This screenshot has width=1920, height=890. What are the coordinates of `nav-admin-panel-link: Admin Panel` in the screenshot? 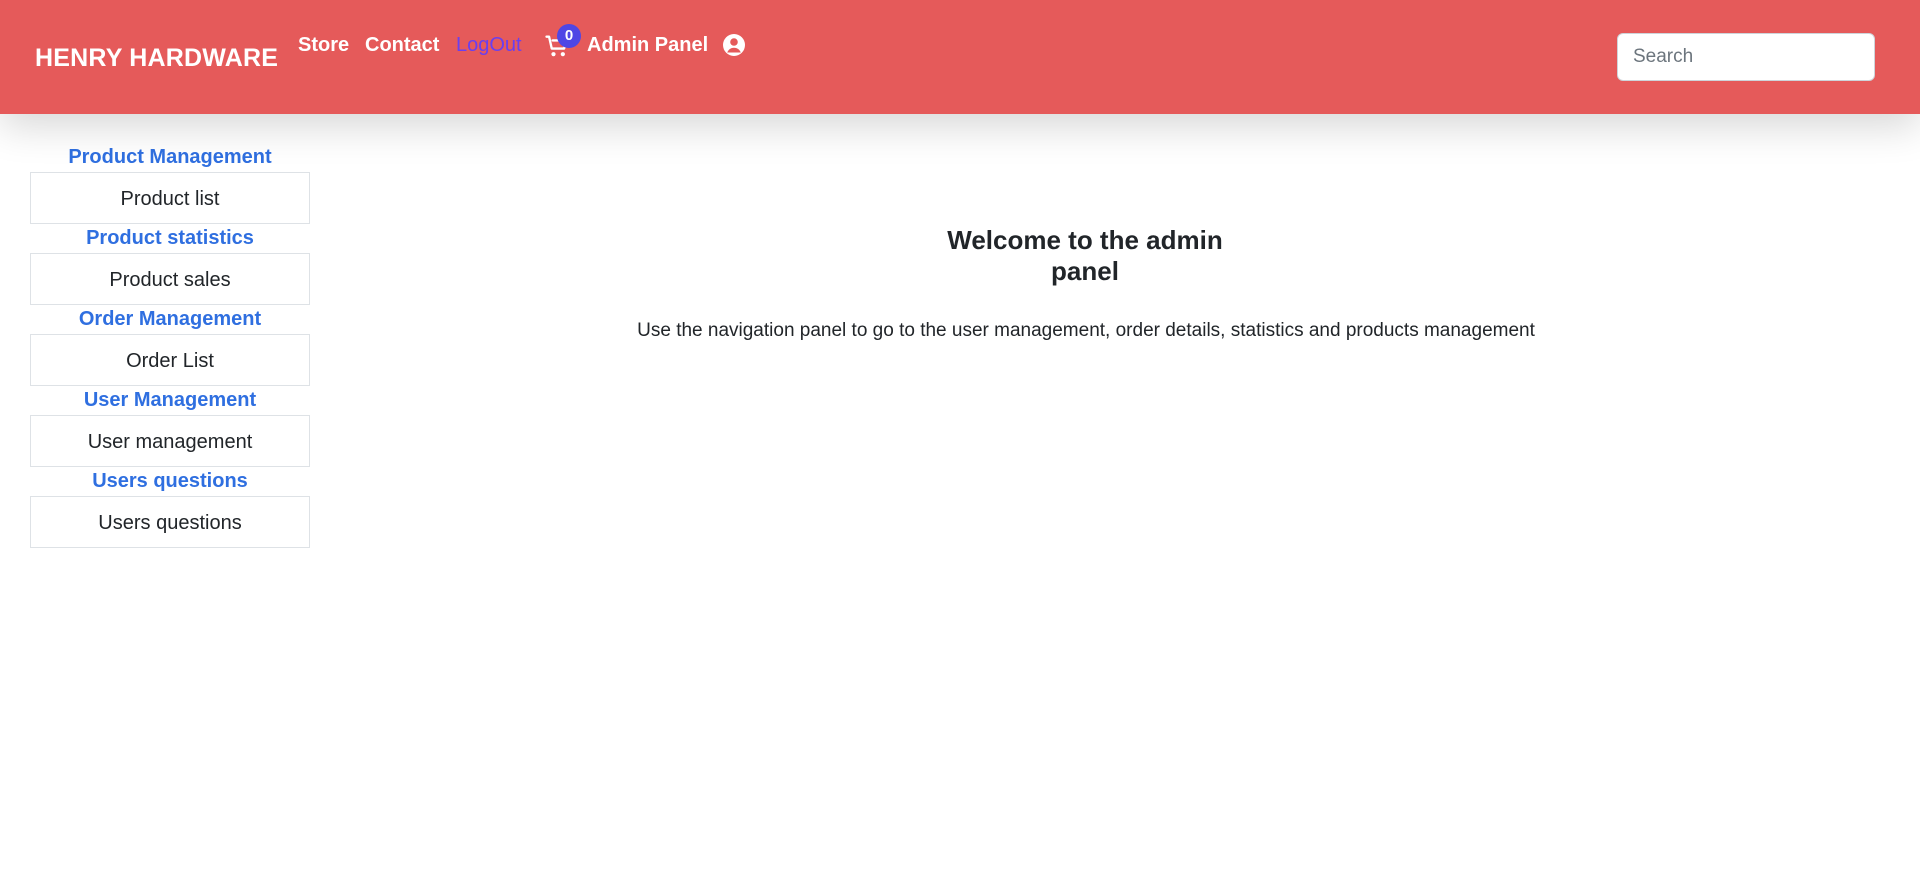 It's located at (647, 45).